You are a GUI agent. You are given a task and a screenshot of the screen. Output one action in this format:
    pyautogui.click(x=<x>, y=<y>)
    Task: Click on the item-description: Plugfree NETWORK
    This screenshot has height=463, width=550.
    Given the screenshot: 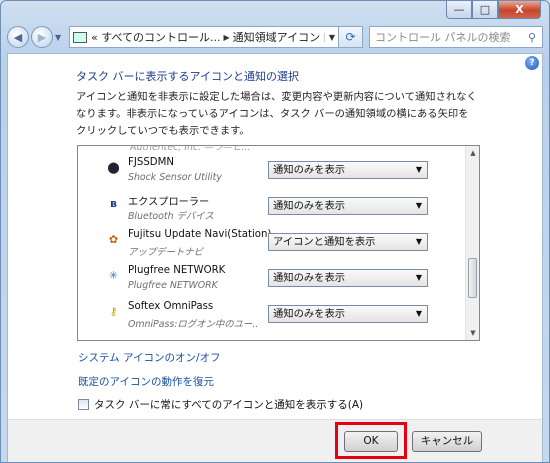 What is the action you would take?
    pyautogui.click(x=173, y=285)
    